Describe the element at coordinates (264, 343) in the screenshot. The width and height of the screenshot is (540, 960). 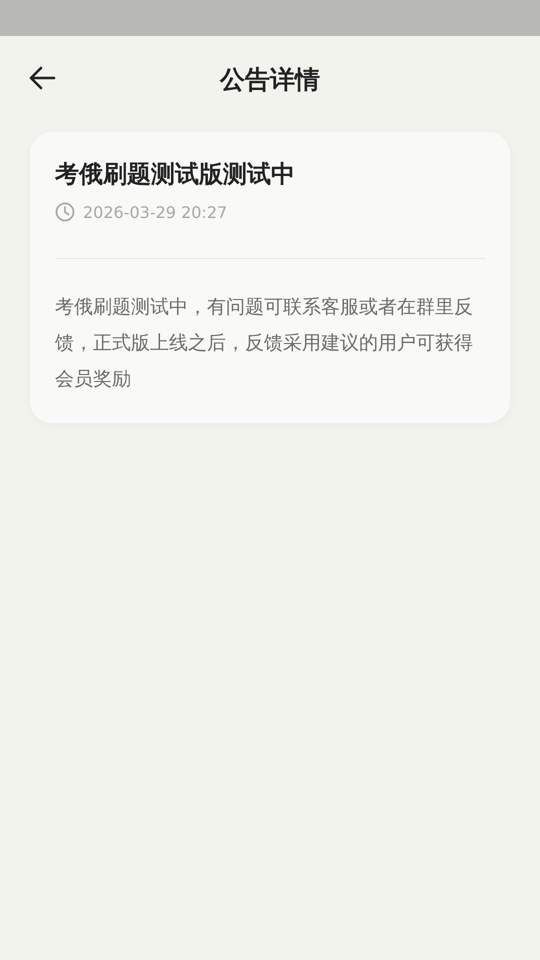
I see `announcement-body: 考俄刷题测试中，有问题可联系客服或者在群里反馈，正式版上线之后，反馈采用建议的用户可获得会员奖励` at that location.